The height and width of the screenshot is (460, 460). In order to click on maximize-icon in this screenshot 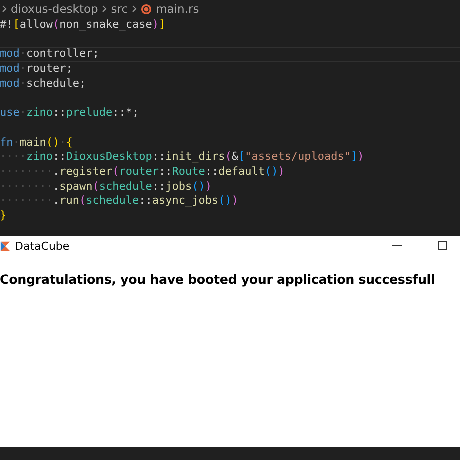, I will do `click(443, 246)`.